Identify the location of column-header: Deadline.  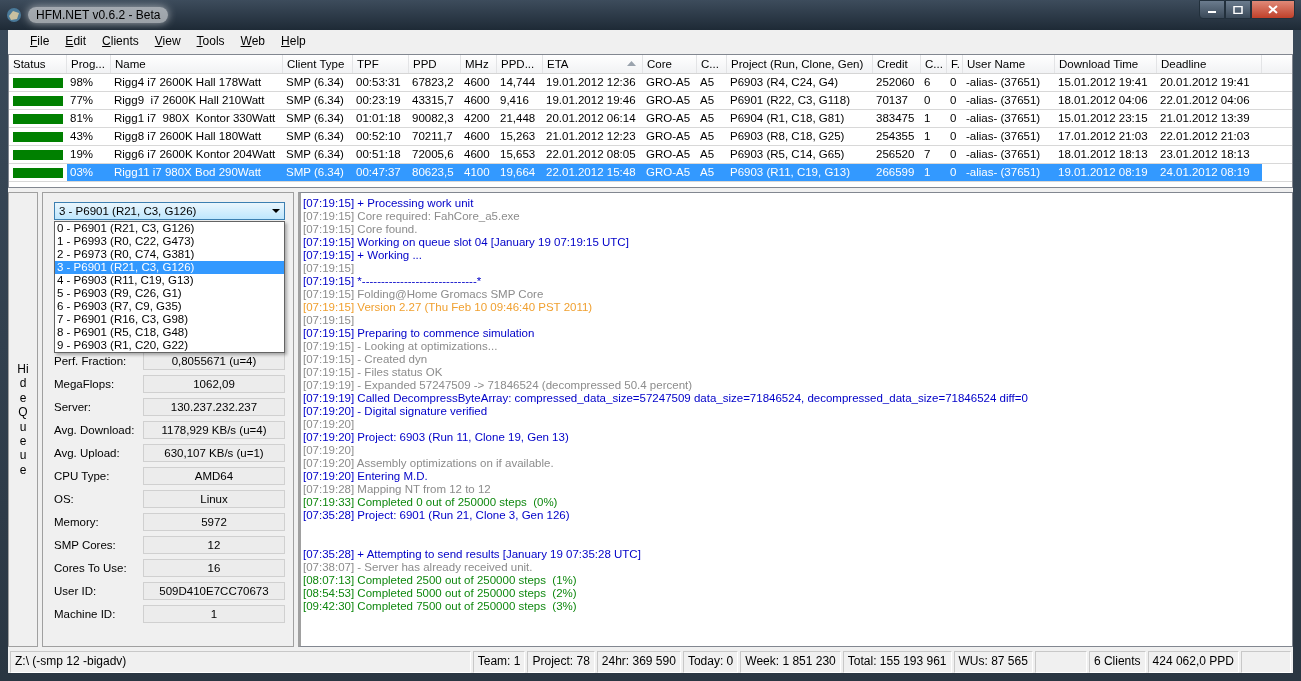
(1209, 64).